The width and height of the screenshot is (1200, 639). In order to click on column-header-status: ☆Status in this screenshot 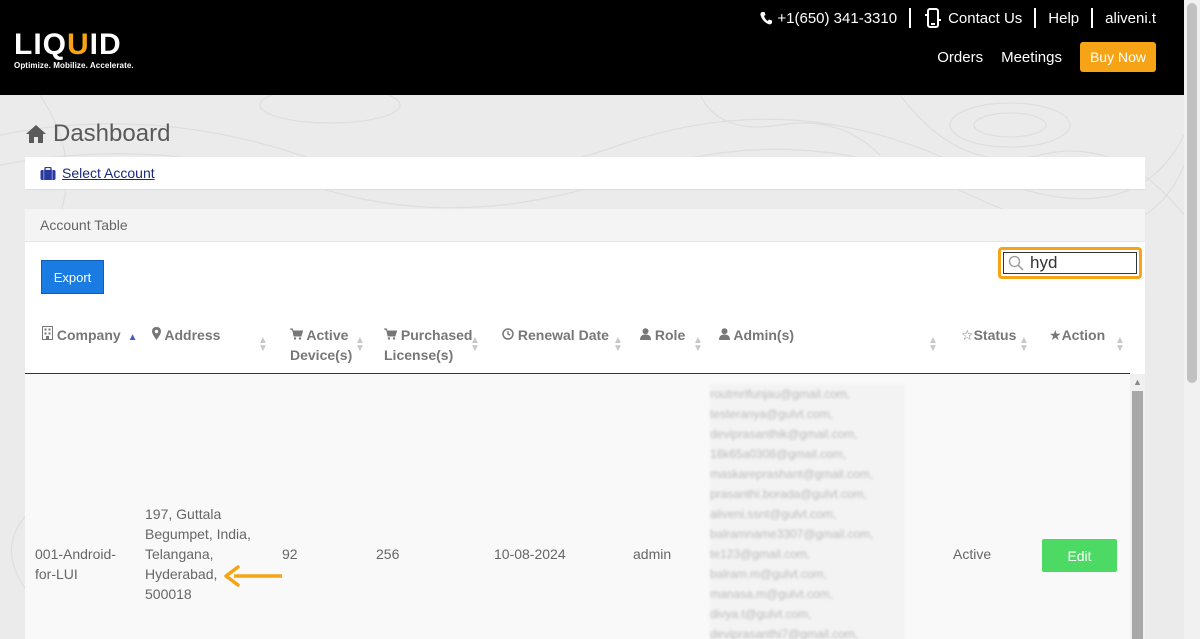, I will do `click(988, 335)`.